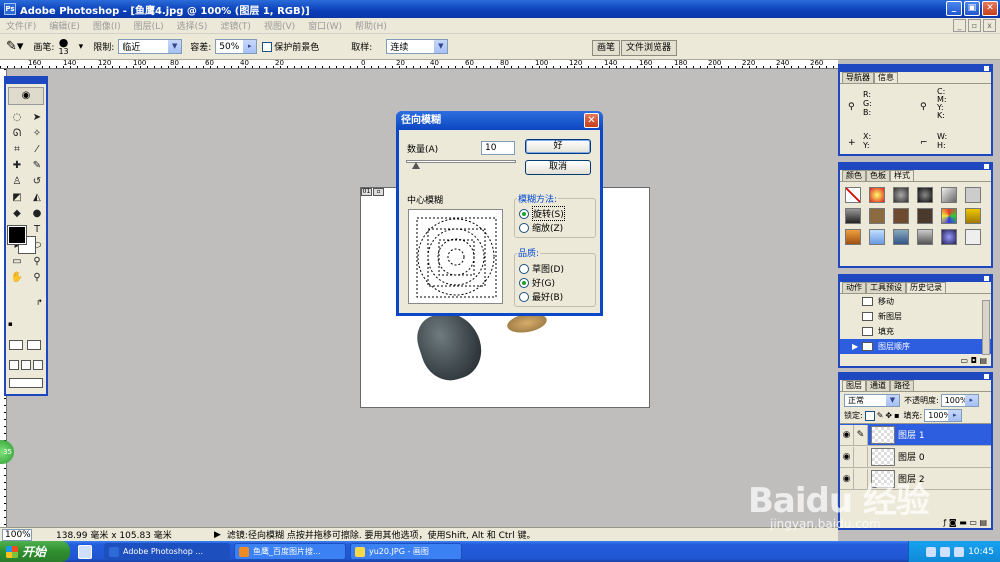 The height and width of the screenshot is (562, 1000). What do you see at coordinates (498, 148) in the screenshot?
I see `amount-input: 10` at bounding box center [498, 148].